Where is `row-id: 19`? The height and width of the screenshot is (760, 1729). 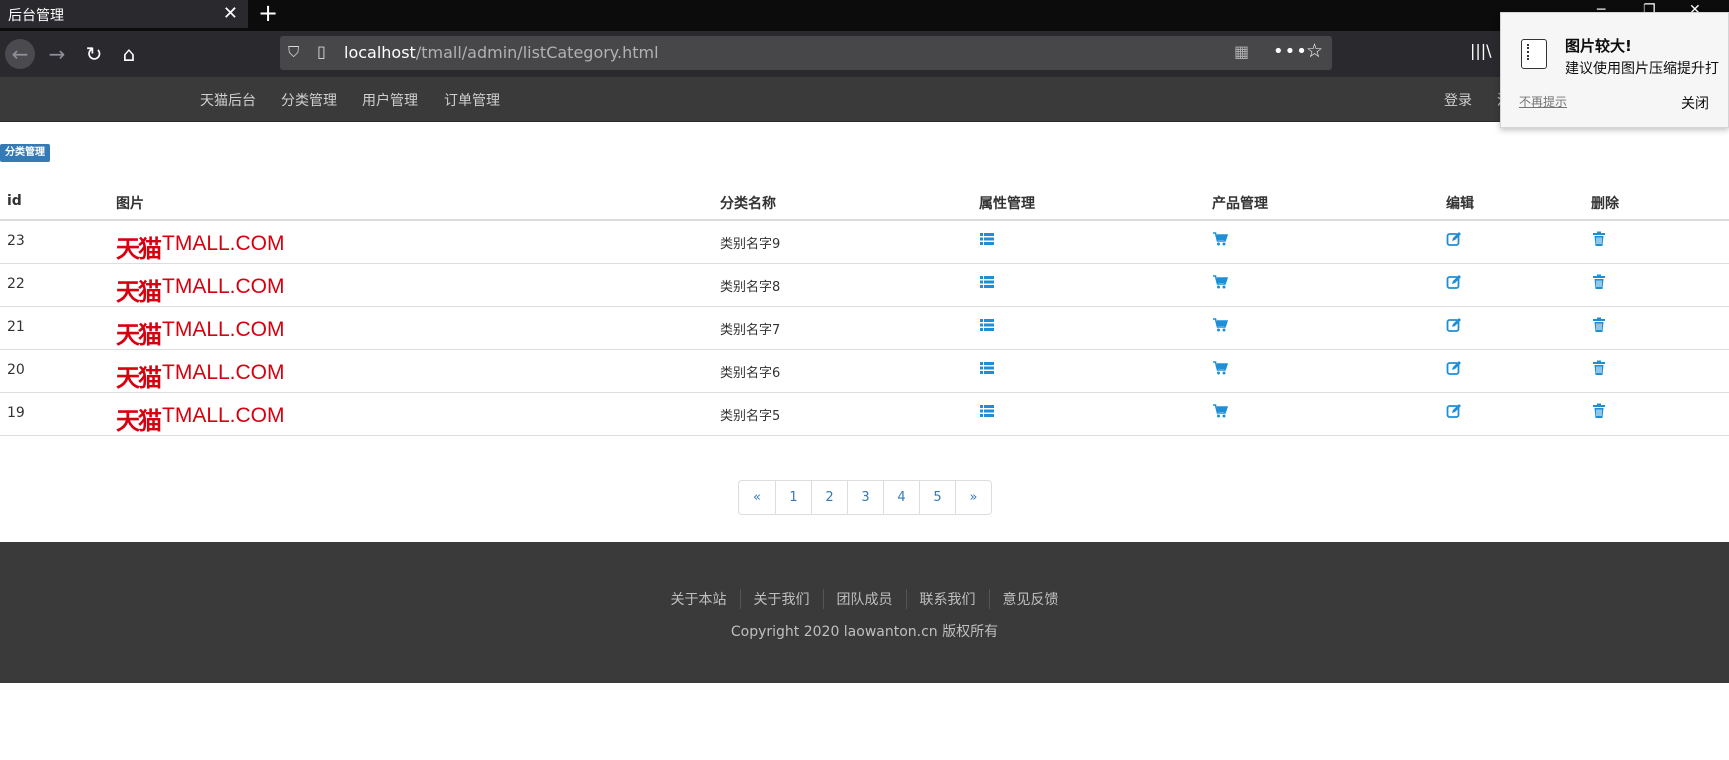 row-id: 19 is located at coordinates (16, 413).